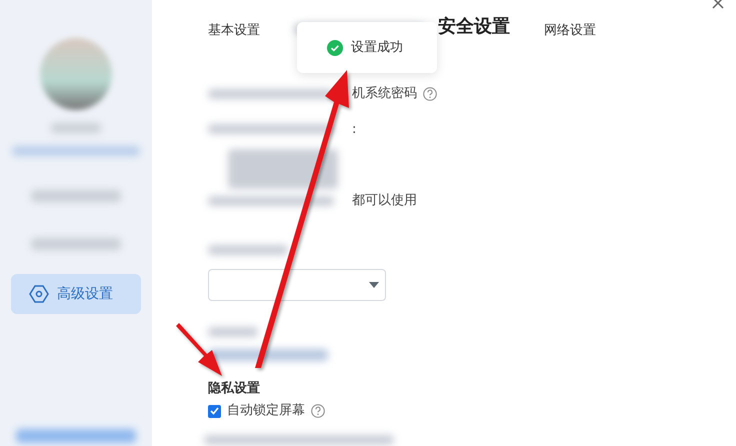 The height and width of the screenshot is (446, 736). What do you see at coordinates (76, 74) in the screenshot?
I see `avatar` at bounding box center [76, 74].